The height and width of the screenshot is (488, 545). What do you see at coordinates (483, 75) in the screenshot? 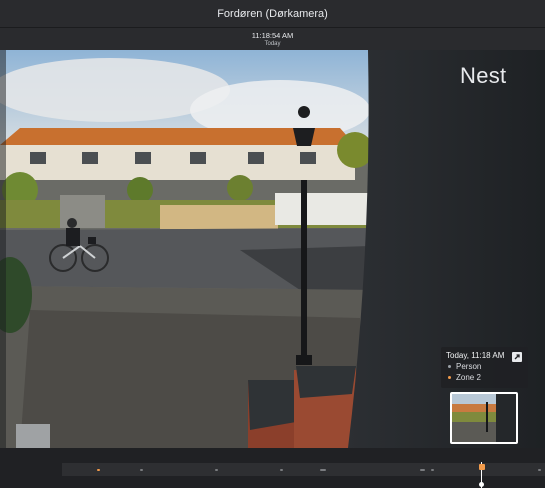
I see `nest-logo: Nest` at bounding box center [483, 75].